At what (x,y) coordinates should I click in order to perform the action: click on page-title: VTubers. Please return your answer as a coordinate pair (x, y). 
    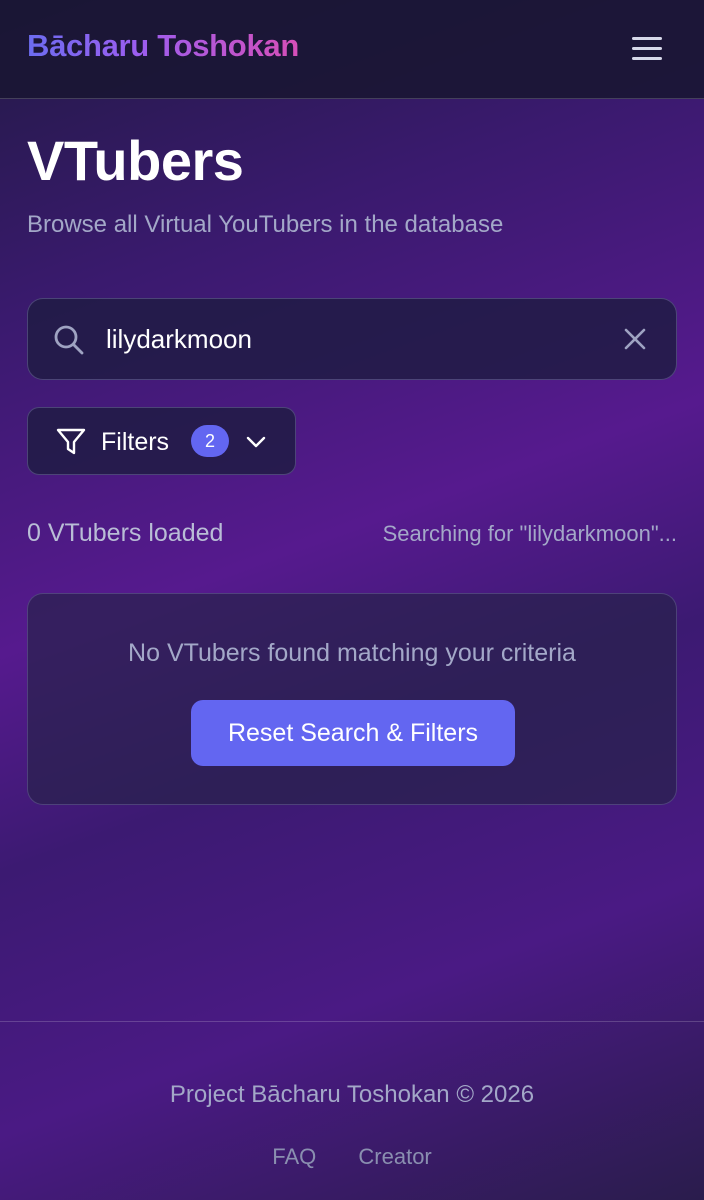
    Looking at the image, I should click on (135, 160).